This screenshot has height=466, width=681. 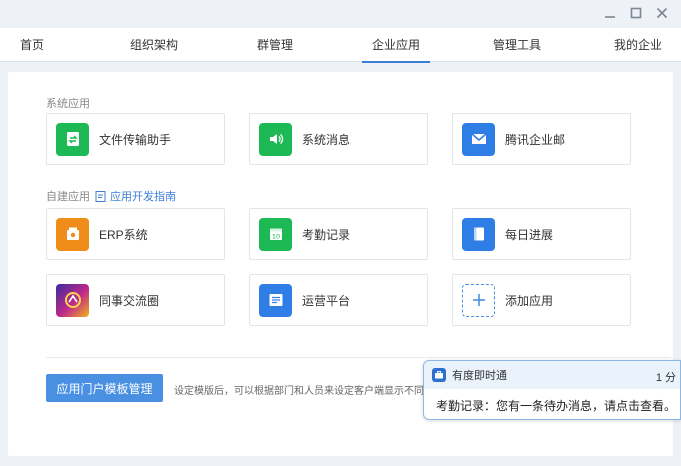 What do you see at coordinates (129, 300) in the screenshot?
I see `app-card-label: 同事交流圈` at bounding box center [129, 300].